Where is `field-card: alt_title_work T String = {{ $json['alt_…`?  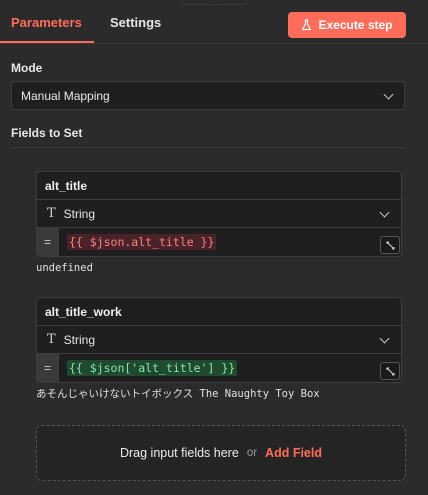
field-card: alt_title_work T String = {{ $json['alt_… is located at coordinates (219, 340).